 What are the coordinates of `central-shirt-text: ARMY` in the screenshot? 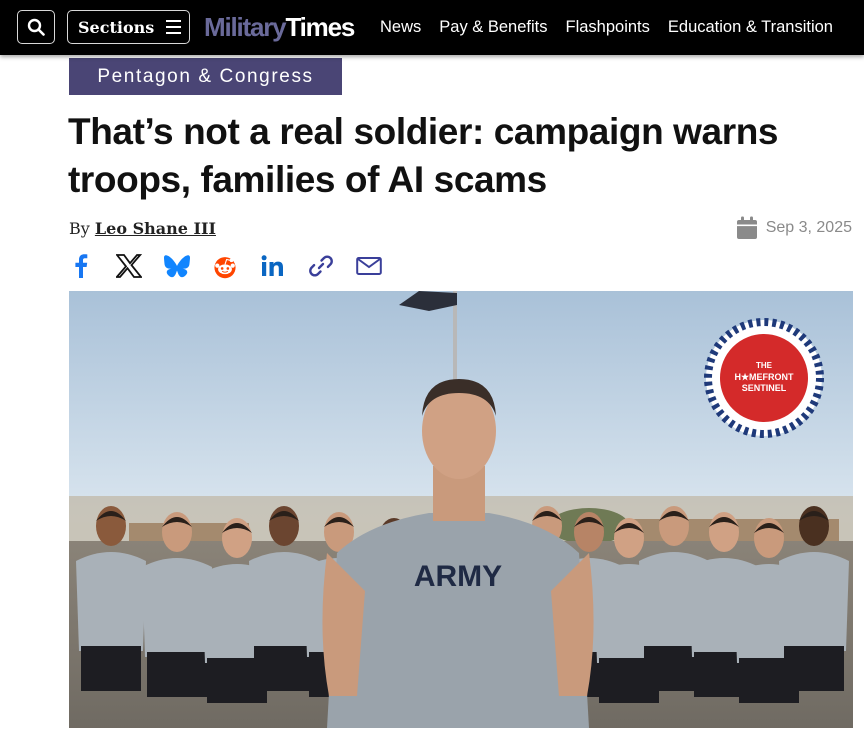 It's located at (458, 576).